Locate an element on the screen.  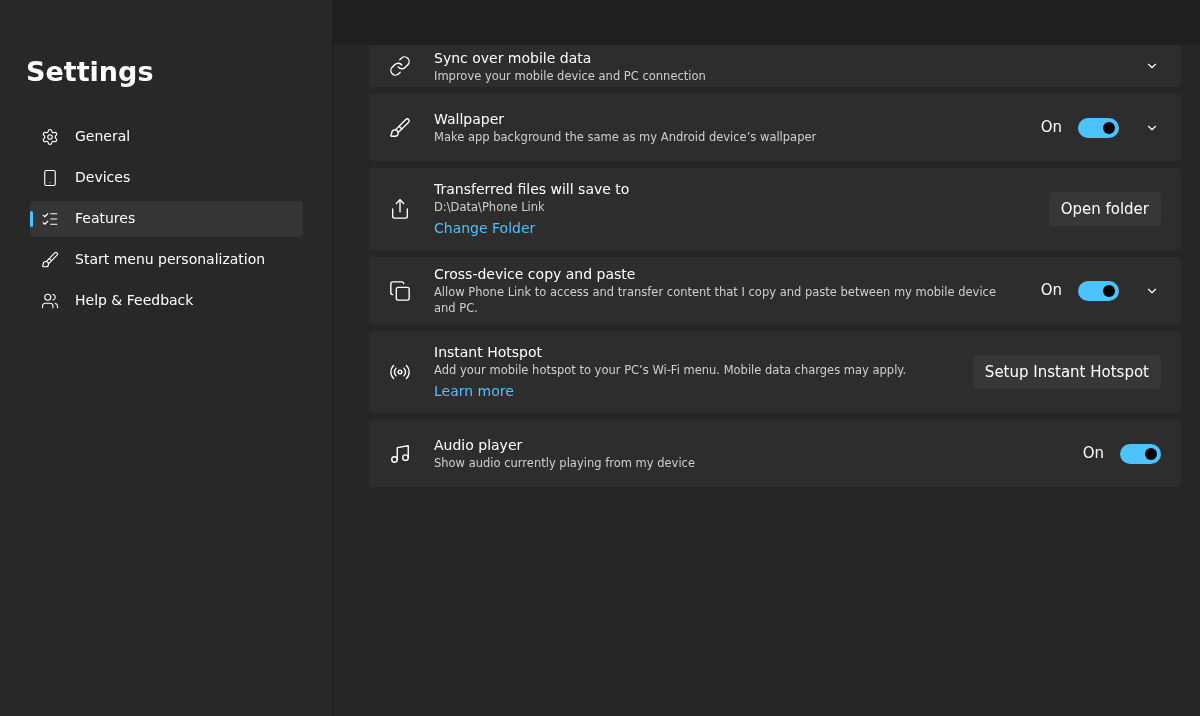
setting-description: Allow Phone Link to access and transfer content that I copy and paste between my mobile device and PC. is located at coordinates (716, 300).